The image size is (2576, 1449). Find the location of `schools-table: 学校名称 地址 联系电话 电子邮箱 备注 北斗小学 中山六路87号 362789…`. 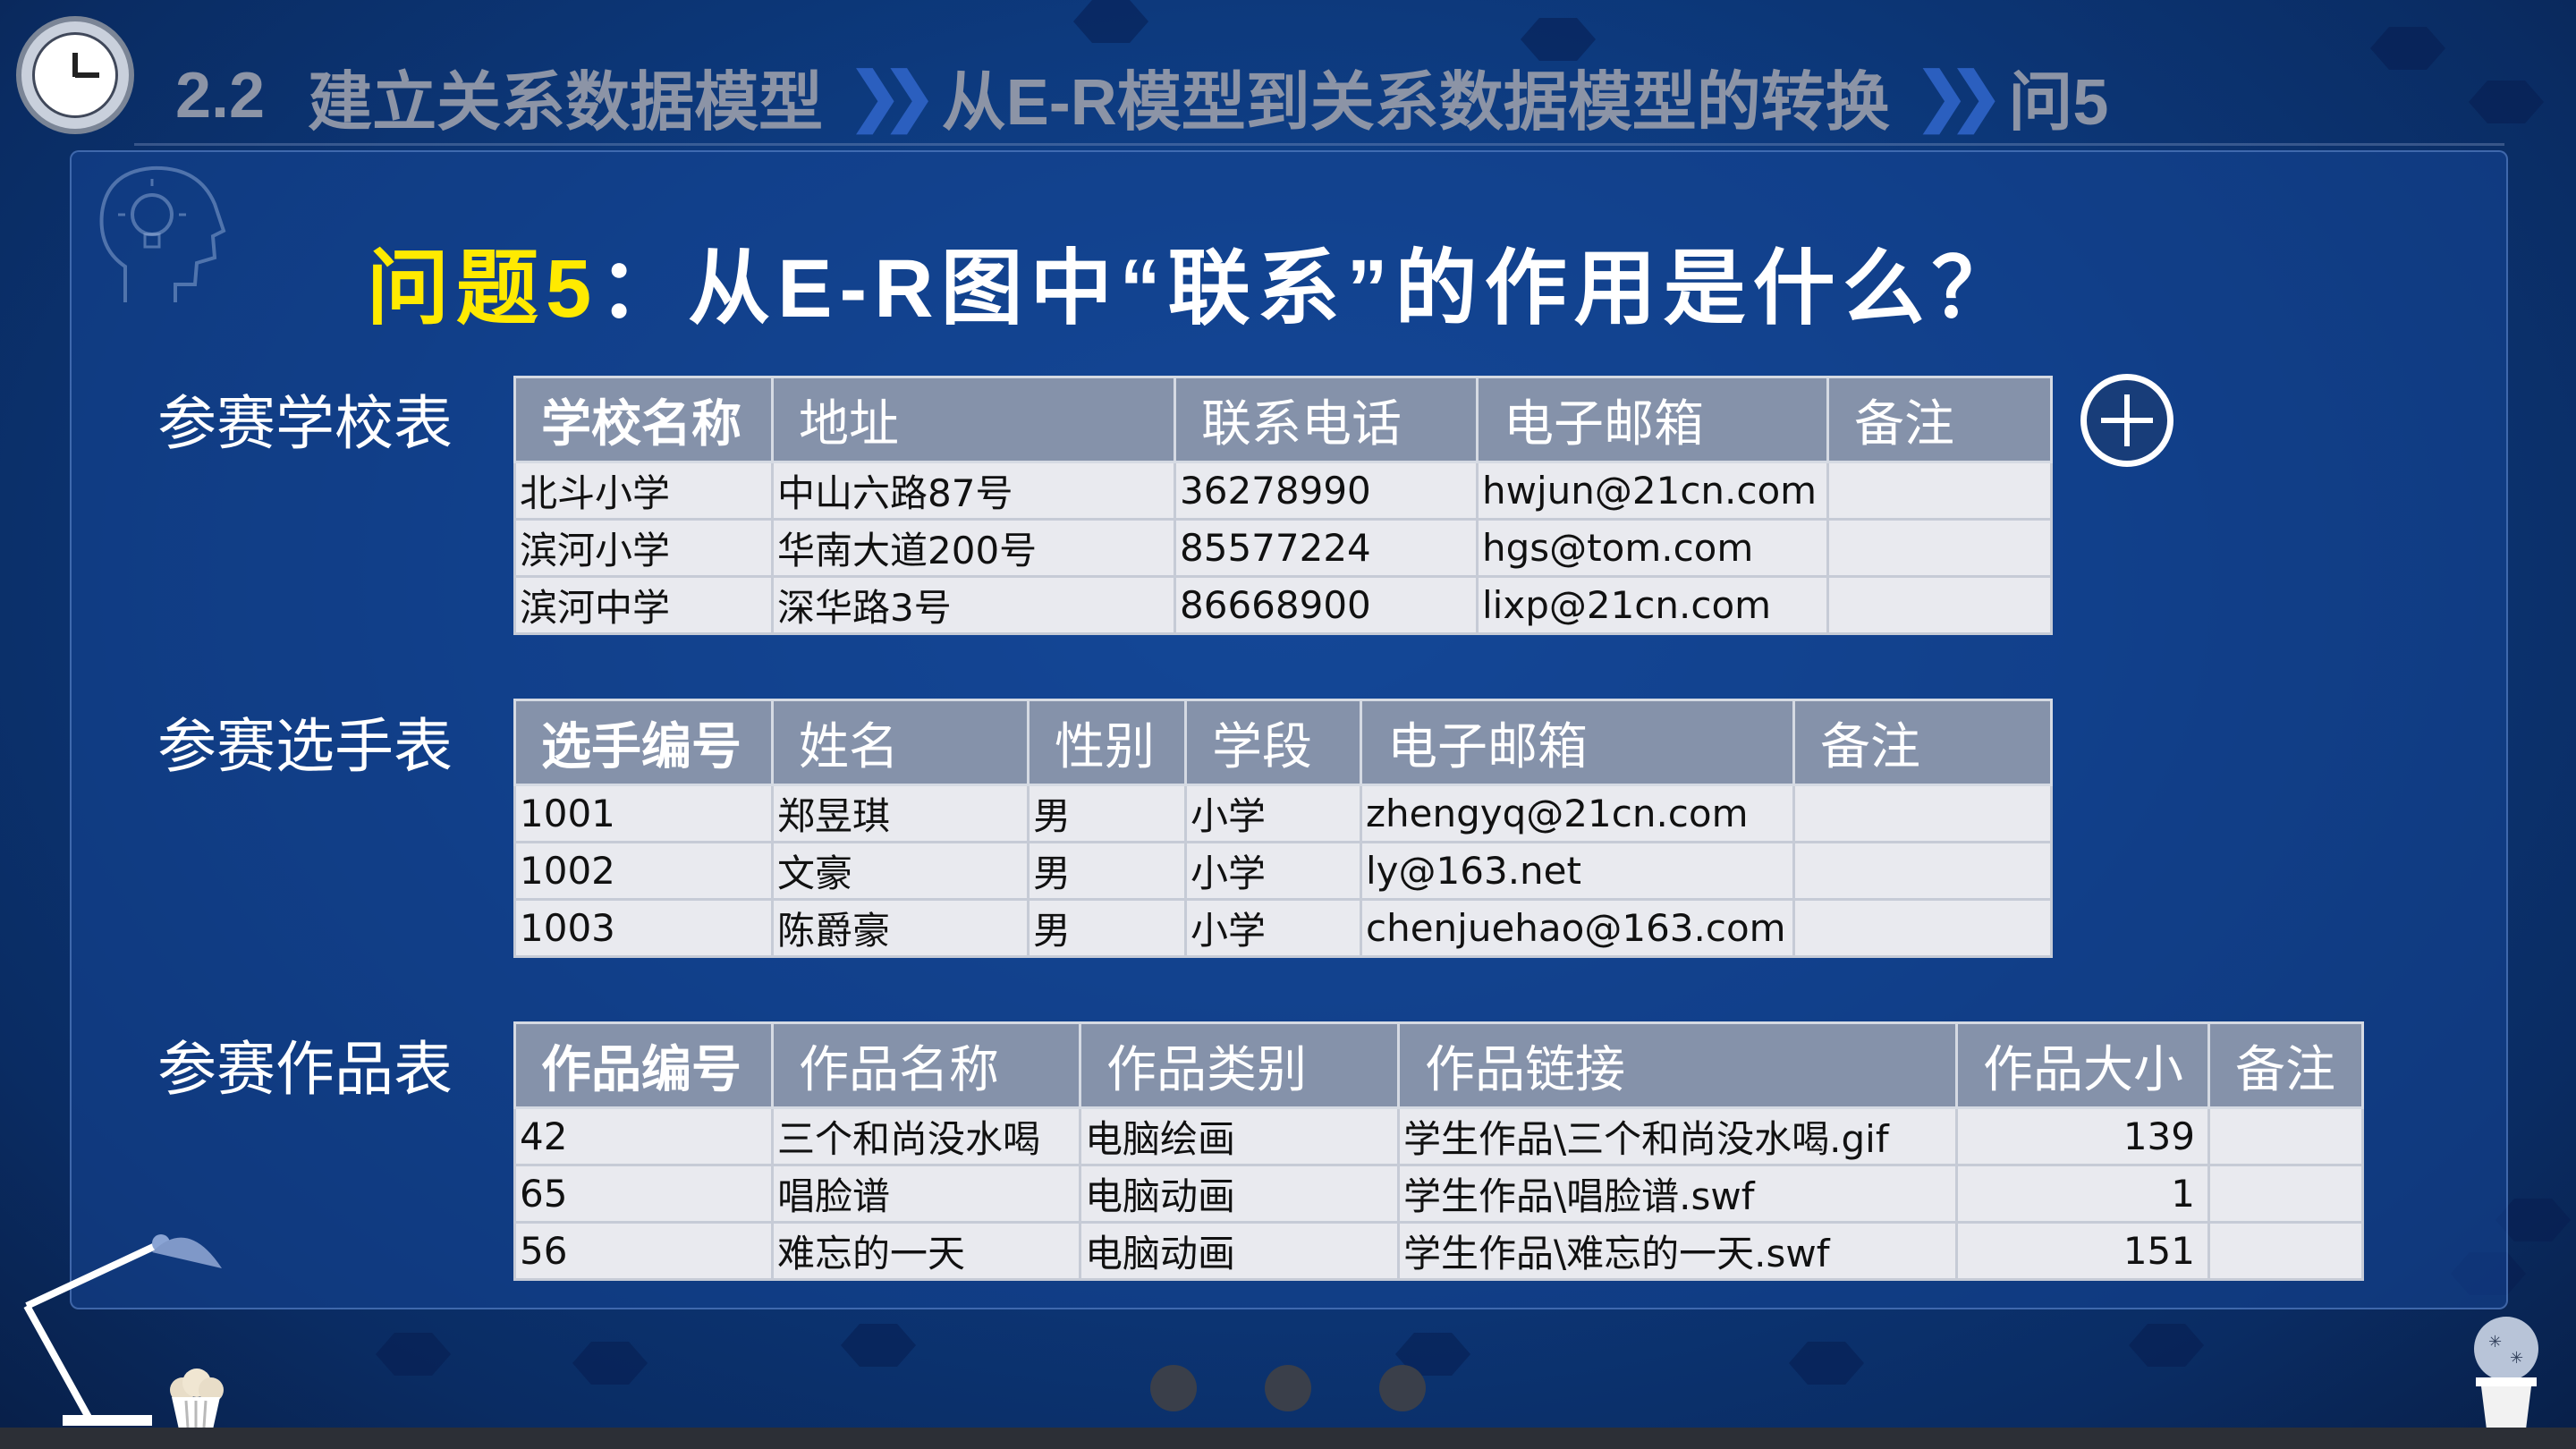

schools-table: 学校名称 地址 联系电话 电子邮箱 备注 北斗小学 中山六路87号 362789… is located at coordinates (1283, 505).